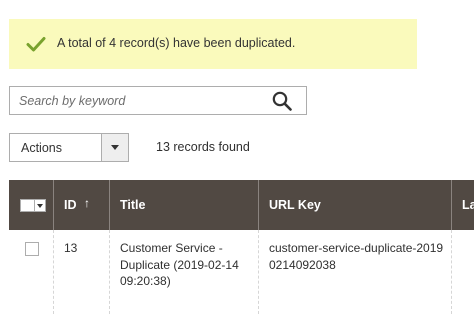 Image resolution: width=474 pixels, height=314 pixels. What do you see at coordinates (463, 272) in the screenshot?
I see `row-layout-cell` at bounding box center [463, 272].